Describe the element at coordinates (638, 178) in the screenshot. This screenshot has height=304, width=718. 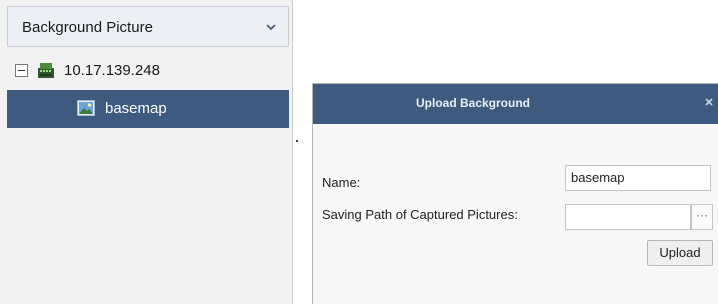
I see `name-input: basemap` at that location.